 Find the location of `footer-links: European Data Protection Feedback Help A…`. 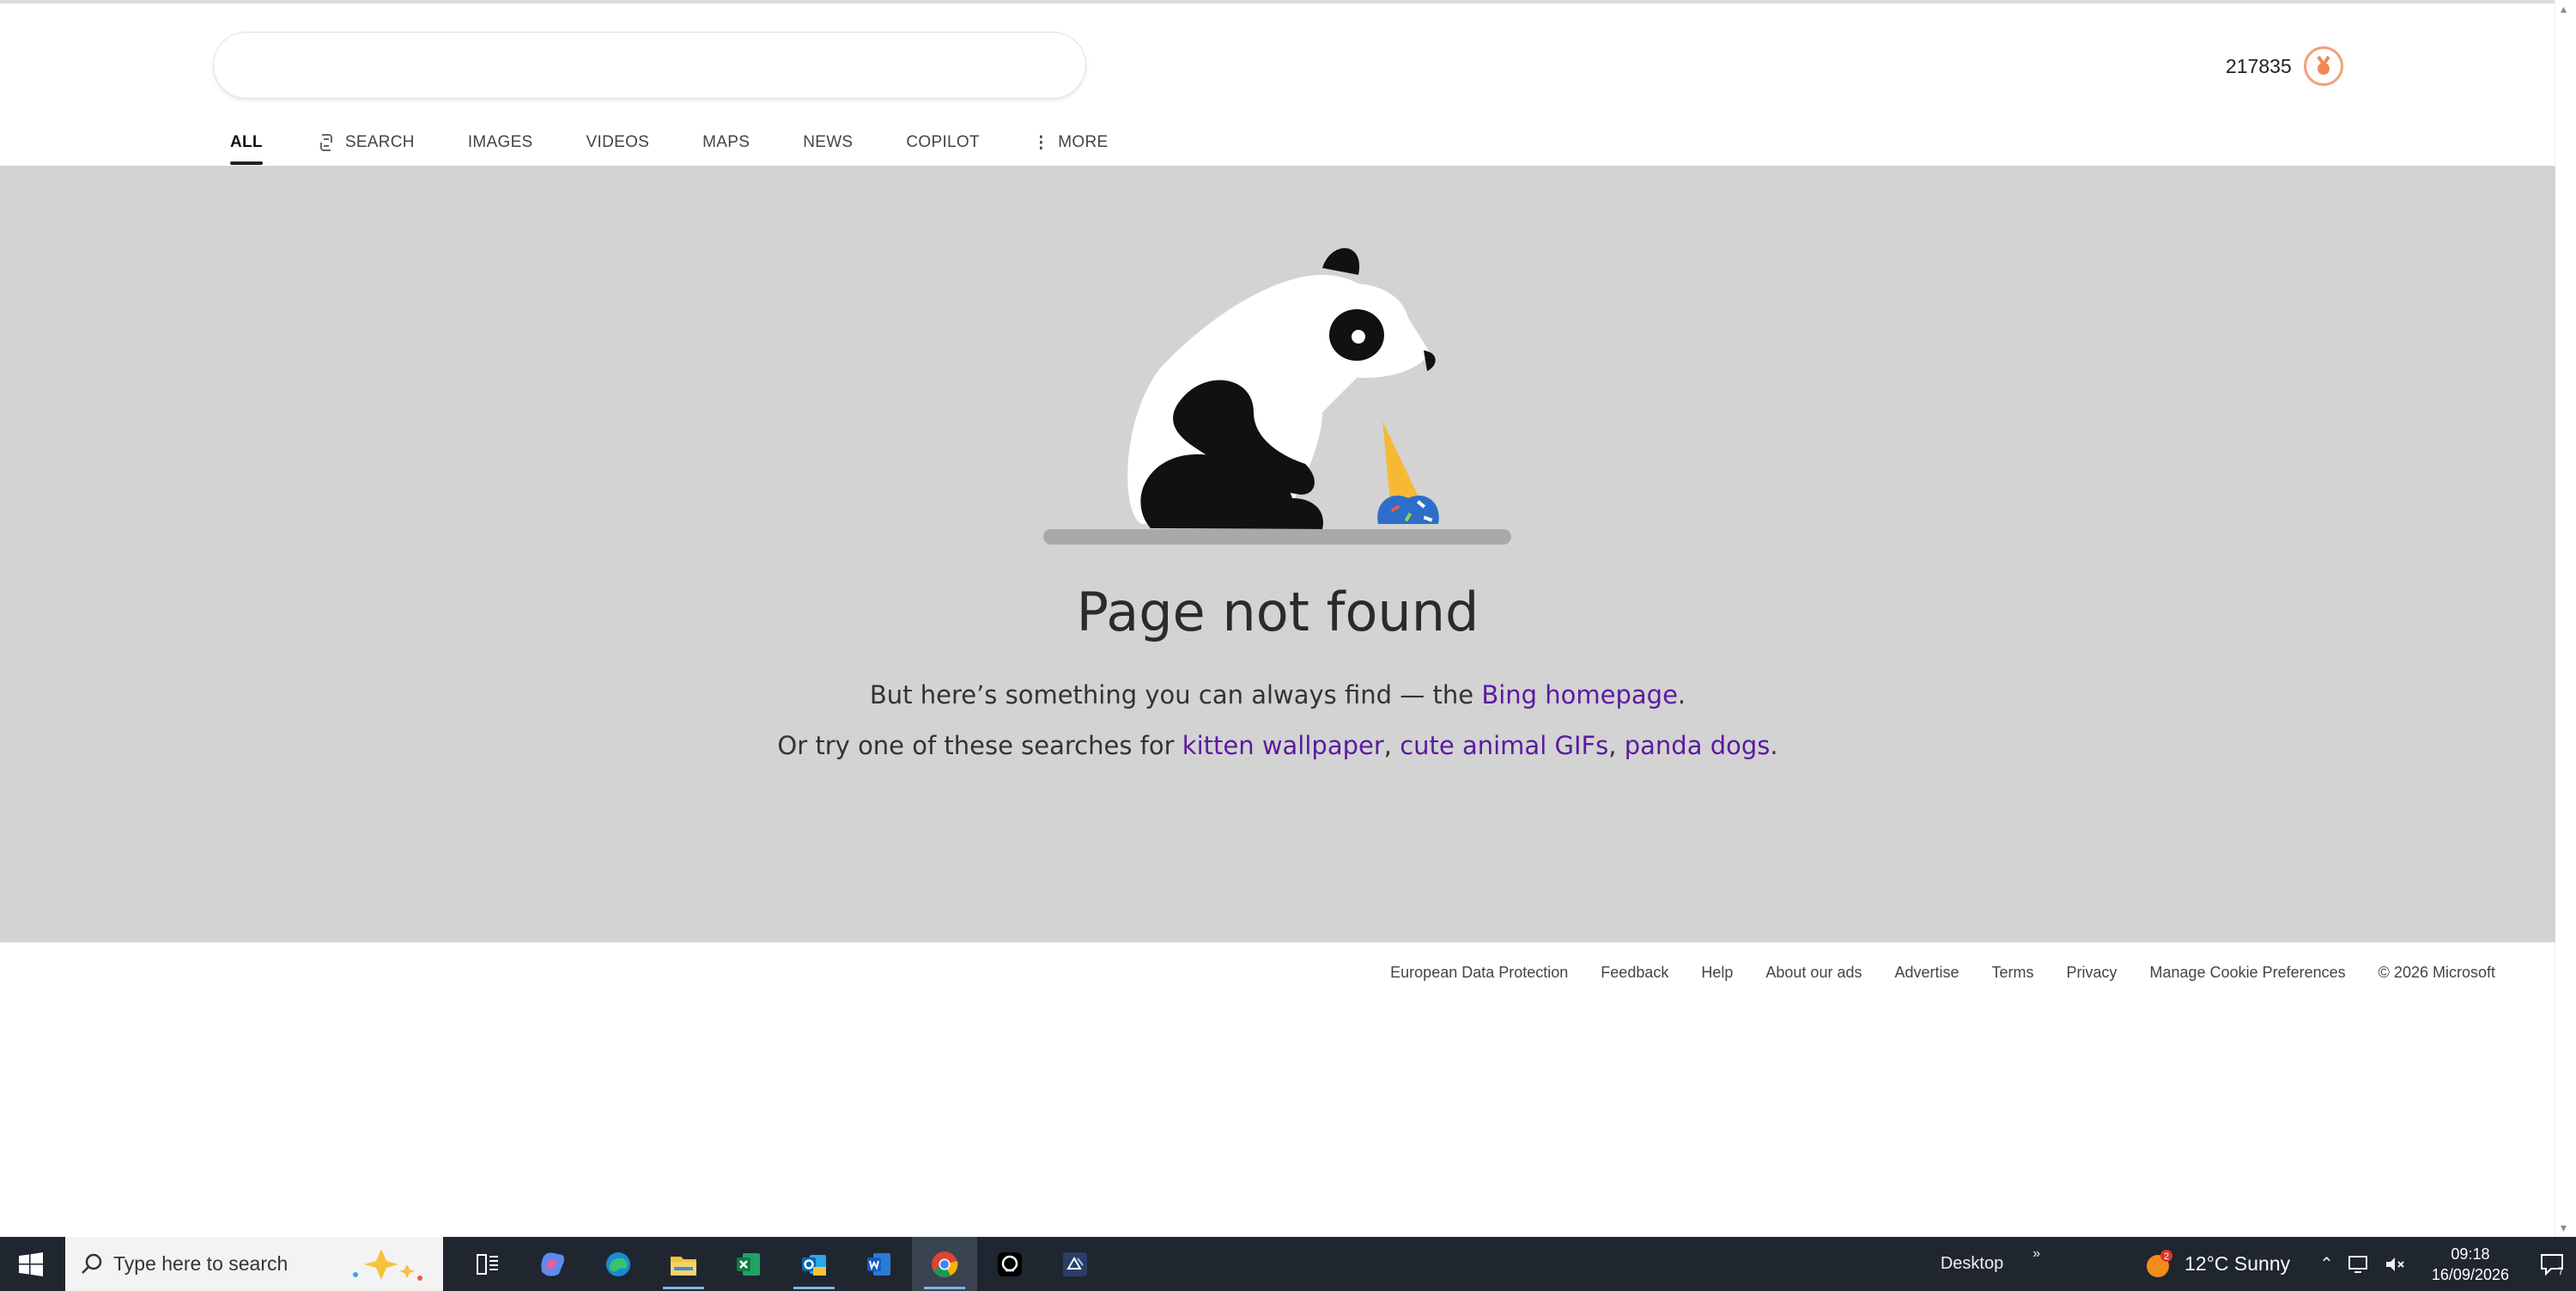

footer-links: European Data Protection Feedback Help A… is located at coordinates (1943, 973).